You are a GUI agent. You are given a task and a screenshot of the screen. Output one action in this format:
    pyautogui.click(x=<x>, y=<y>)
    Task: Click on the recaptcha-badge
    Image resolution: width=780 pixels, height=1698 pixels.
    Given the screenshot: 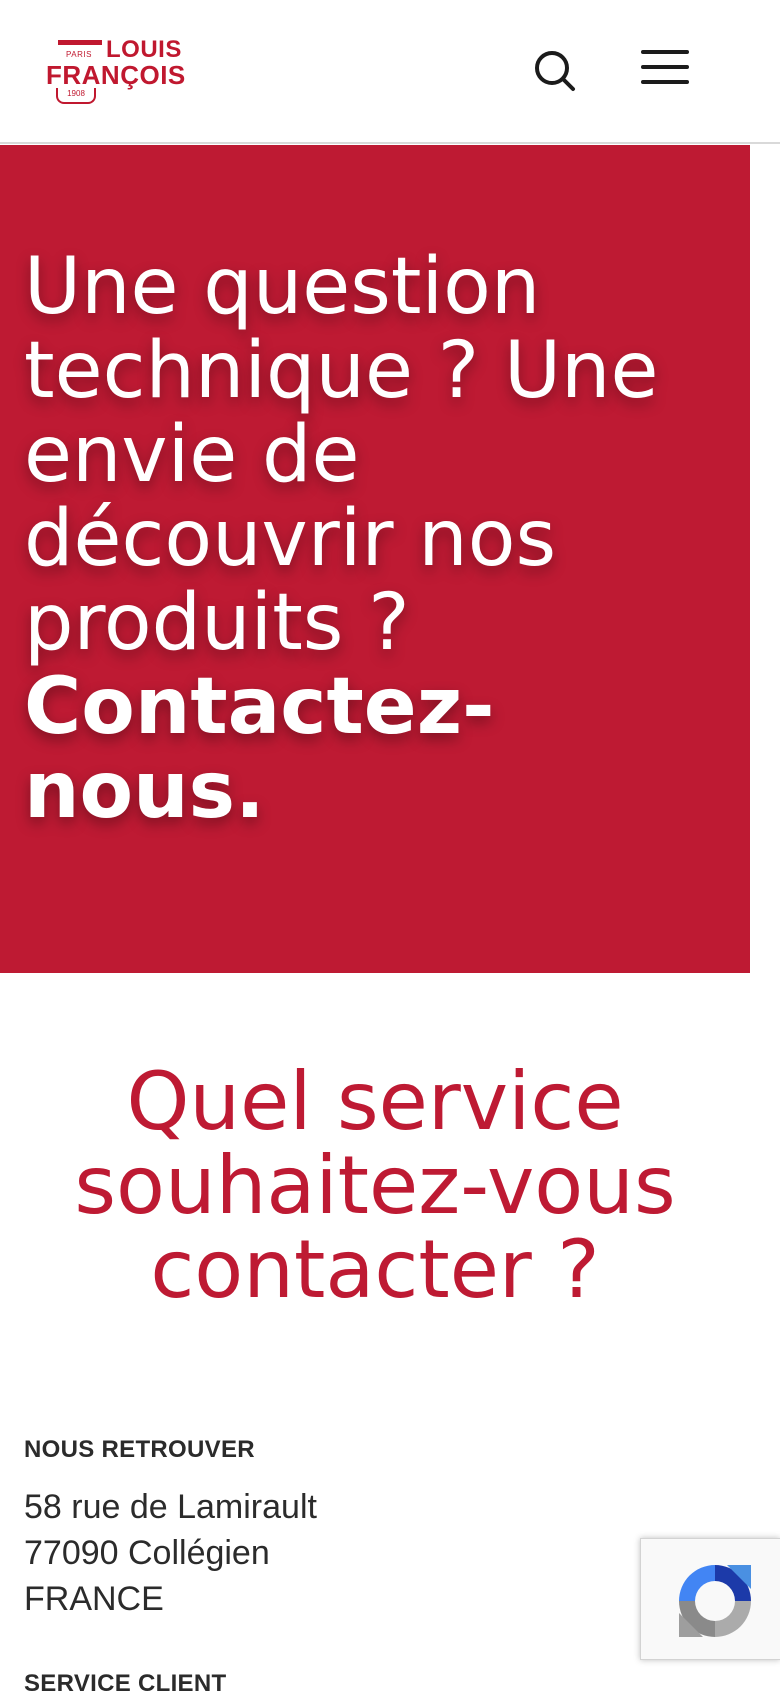 What is the action you would take?
    pyautogui.click(x=710, y=1599)
    